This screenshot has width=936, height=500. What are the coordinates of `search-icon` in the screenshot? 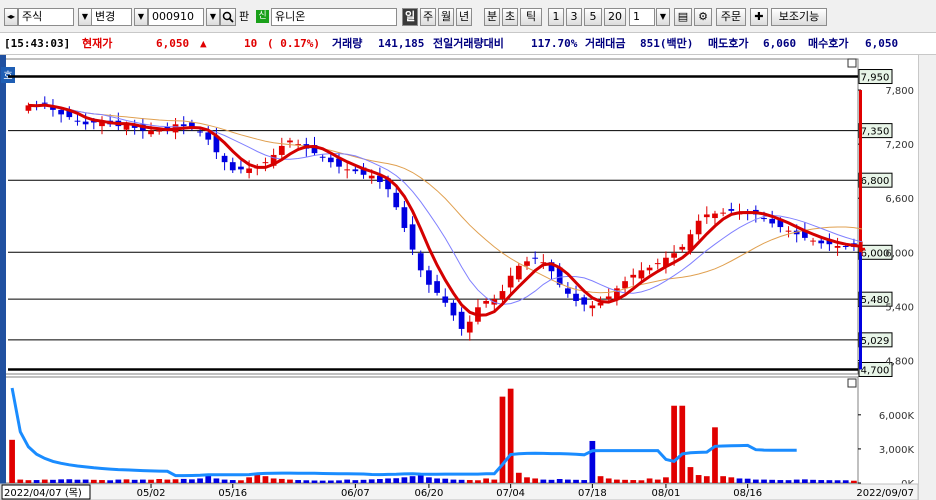 It's located at (228, 17).